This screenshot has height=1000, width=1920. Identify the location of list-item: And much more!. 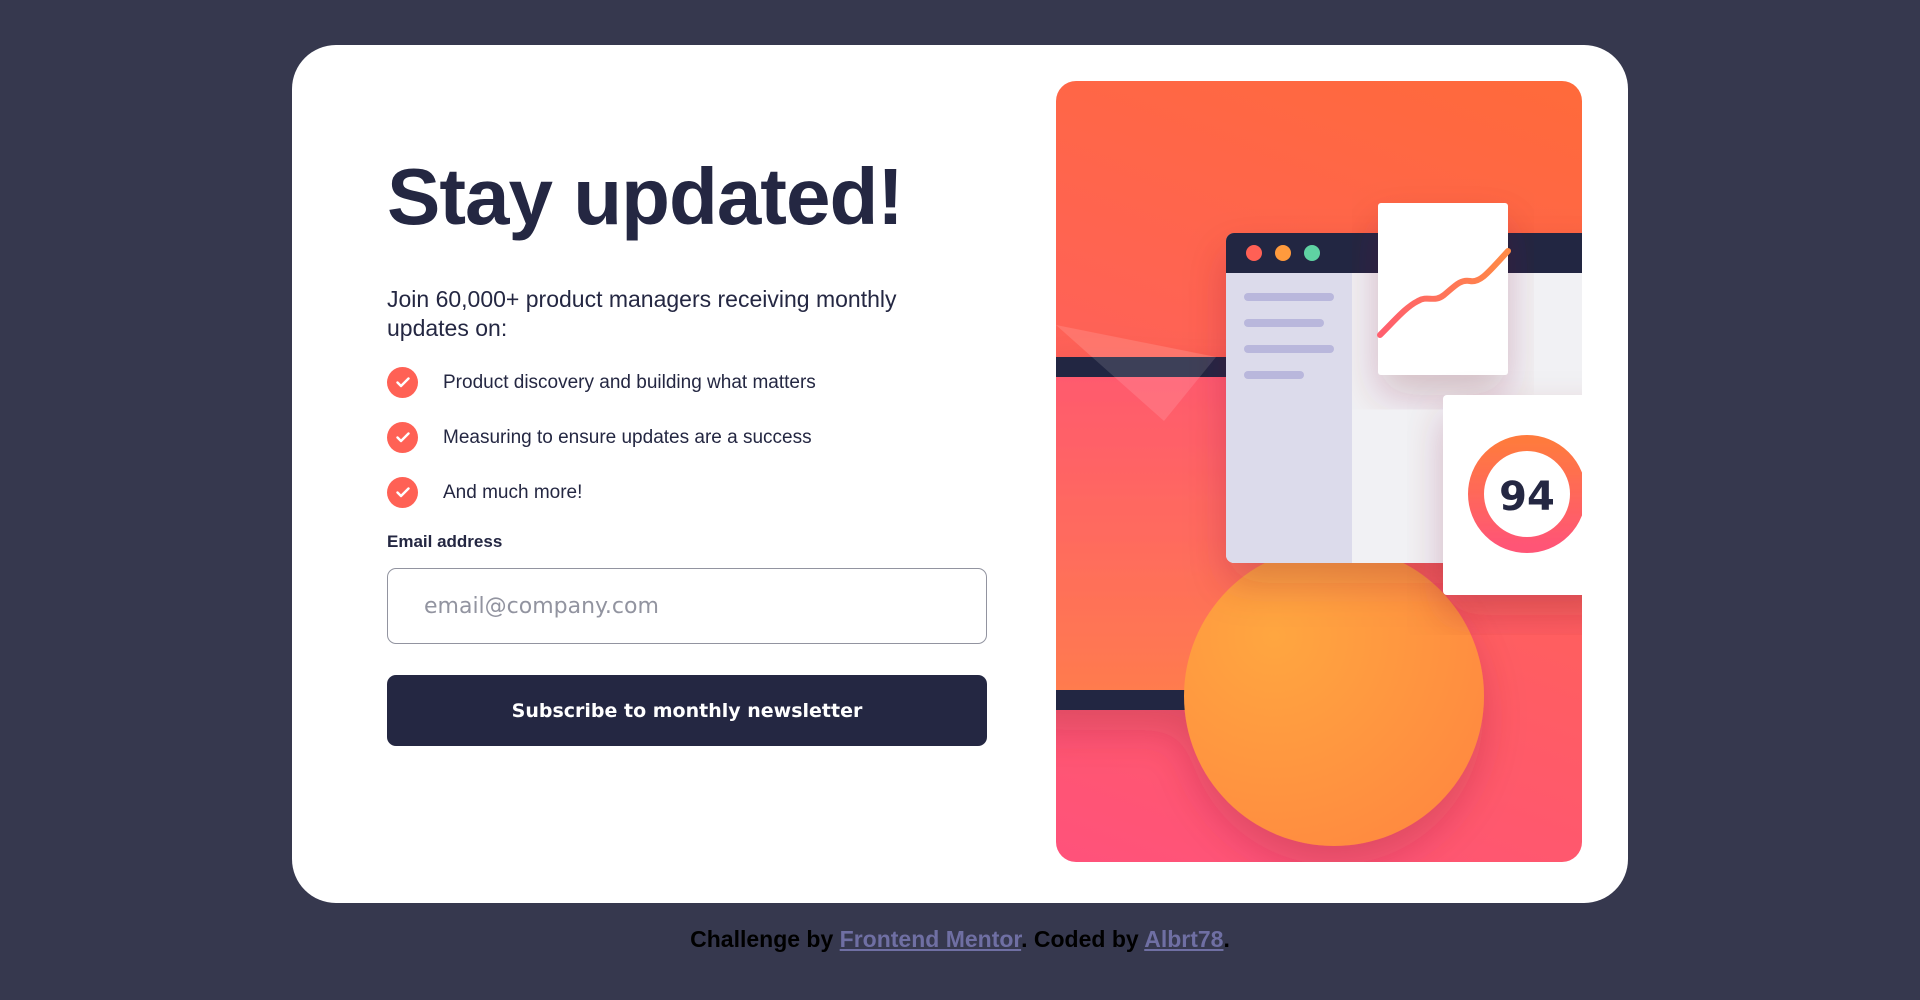
(687, 492).